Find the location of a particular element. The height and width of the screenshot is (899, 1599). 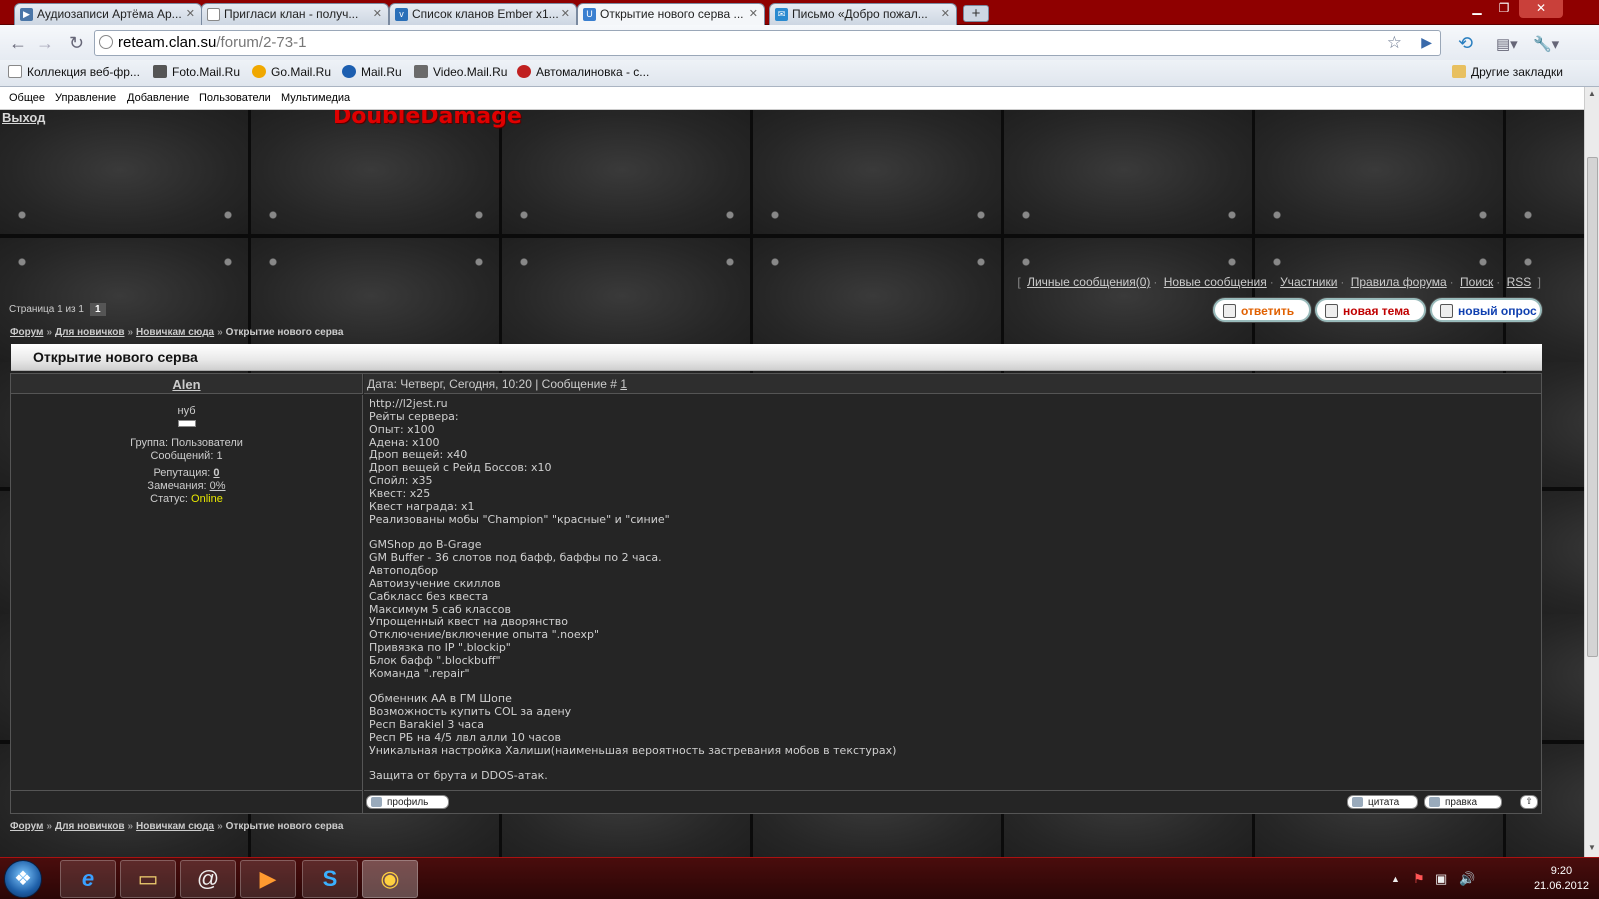

minimize-icon: ▁ is located at coordinates (1477, 9).